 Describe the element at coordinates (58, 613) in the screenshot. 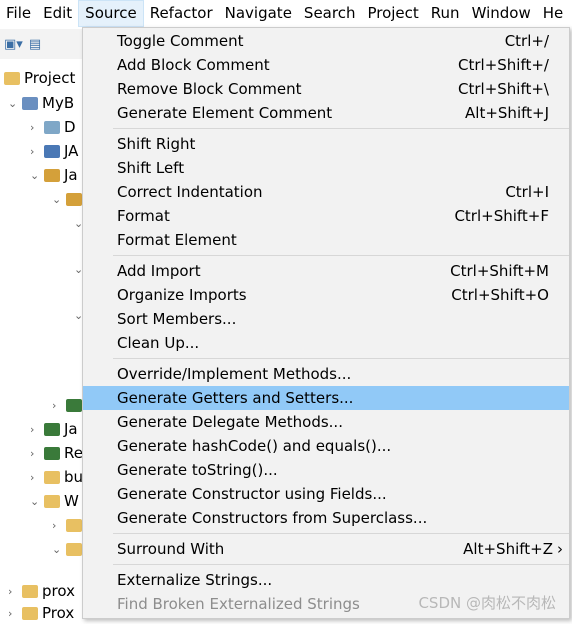

I see `tree-item-label: Prox` at that location.